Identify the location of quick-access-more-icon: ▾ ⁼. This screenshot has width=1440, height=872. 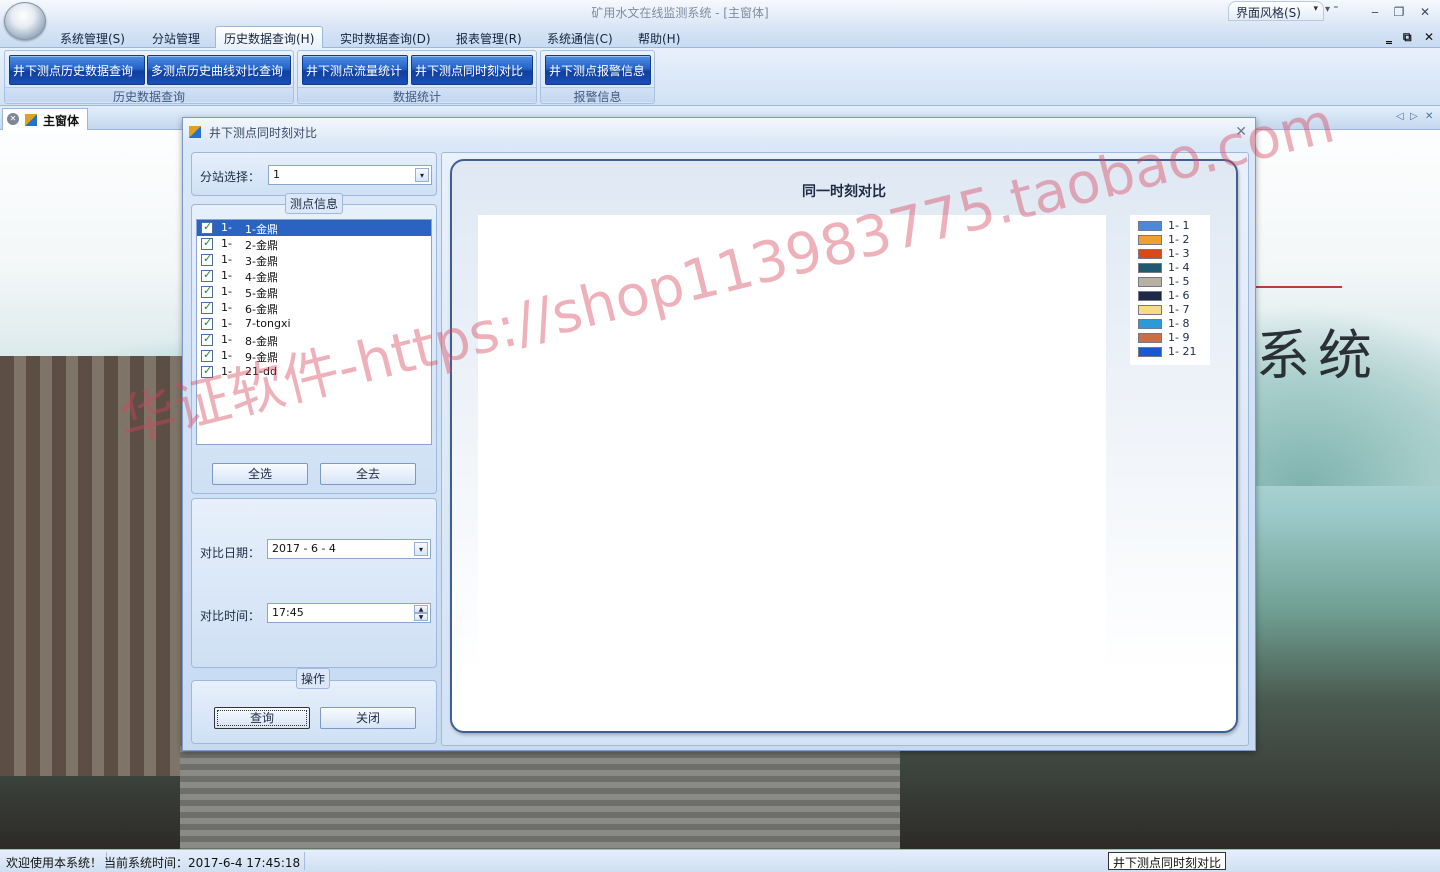
(1331, 9).